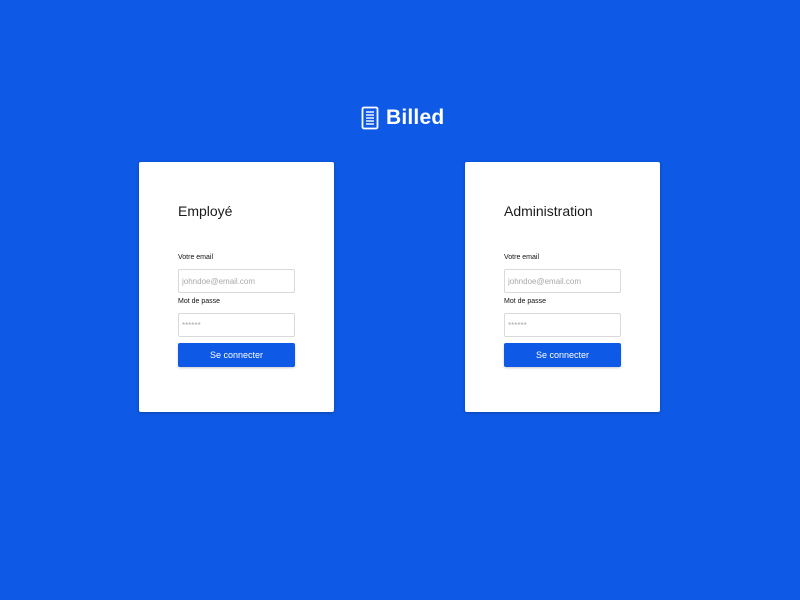  I want to click on brand-logo: Billed, so click(402, 118).